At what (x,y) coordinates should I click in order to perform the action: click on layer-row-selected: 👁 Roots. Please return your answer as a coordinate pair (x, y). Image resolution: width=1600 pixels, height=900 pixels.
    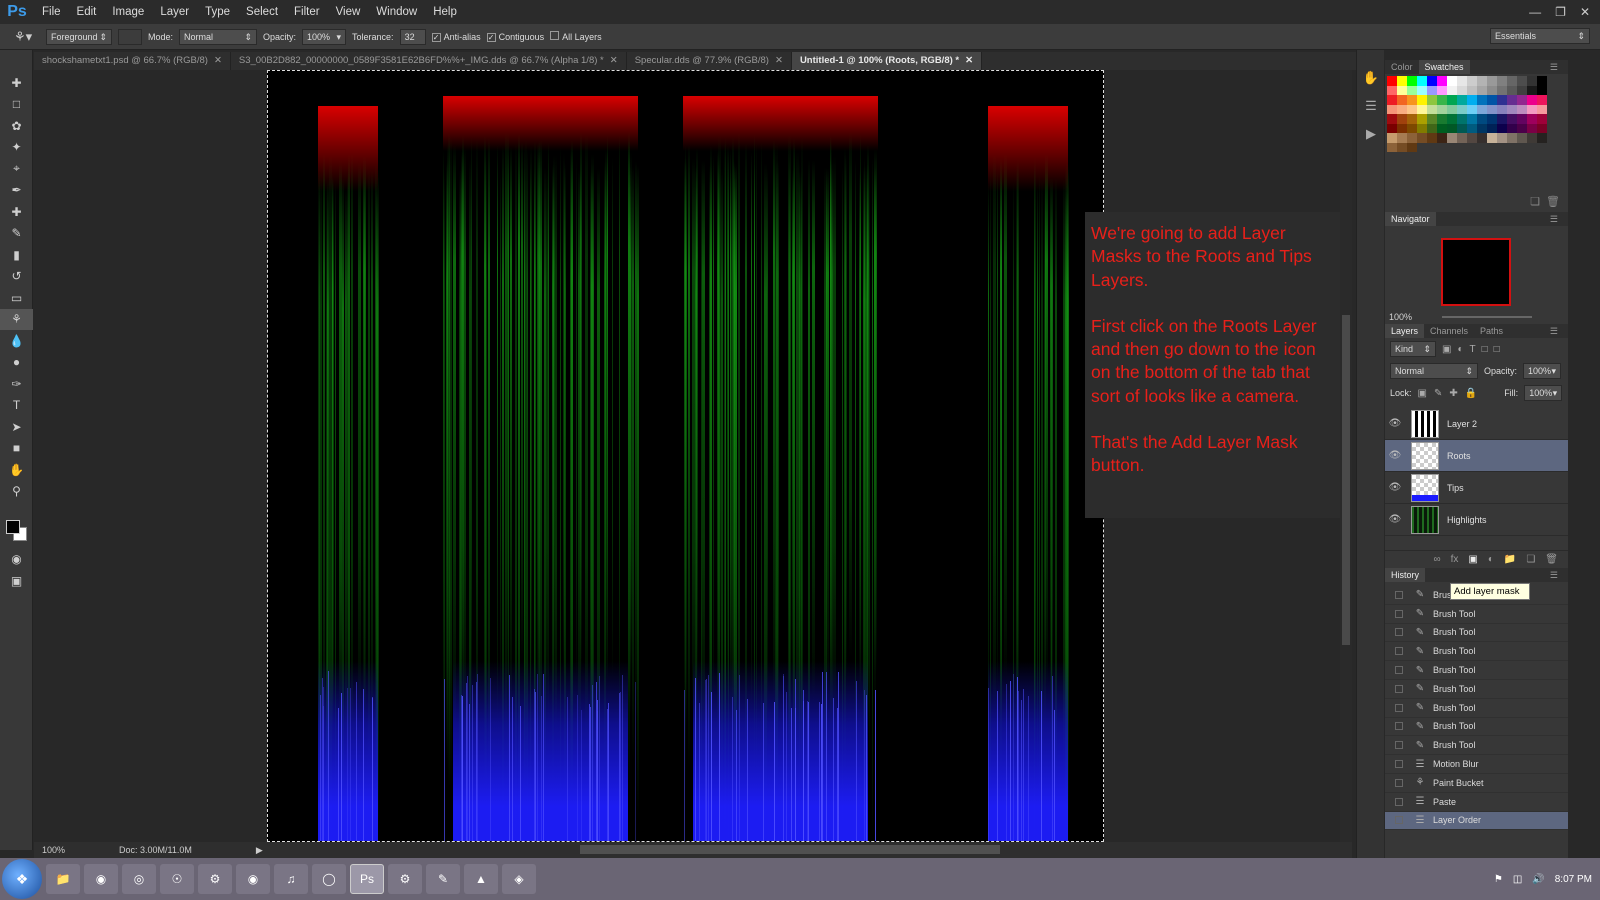
    Looking at the image, I should click on (1476, 456).